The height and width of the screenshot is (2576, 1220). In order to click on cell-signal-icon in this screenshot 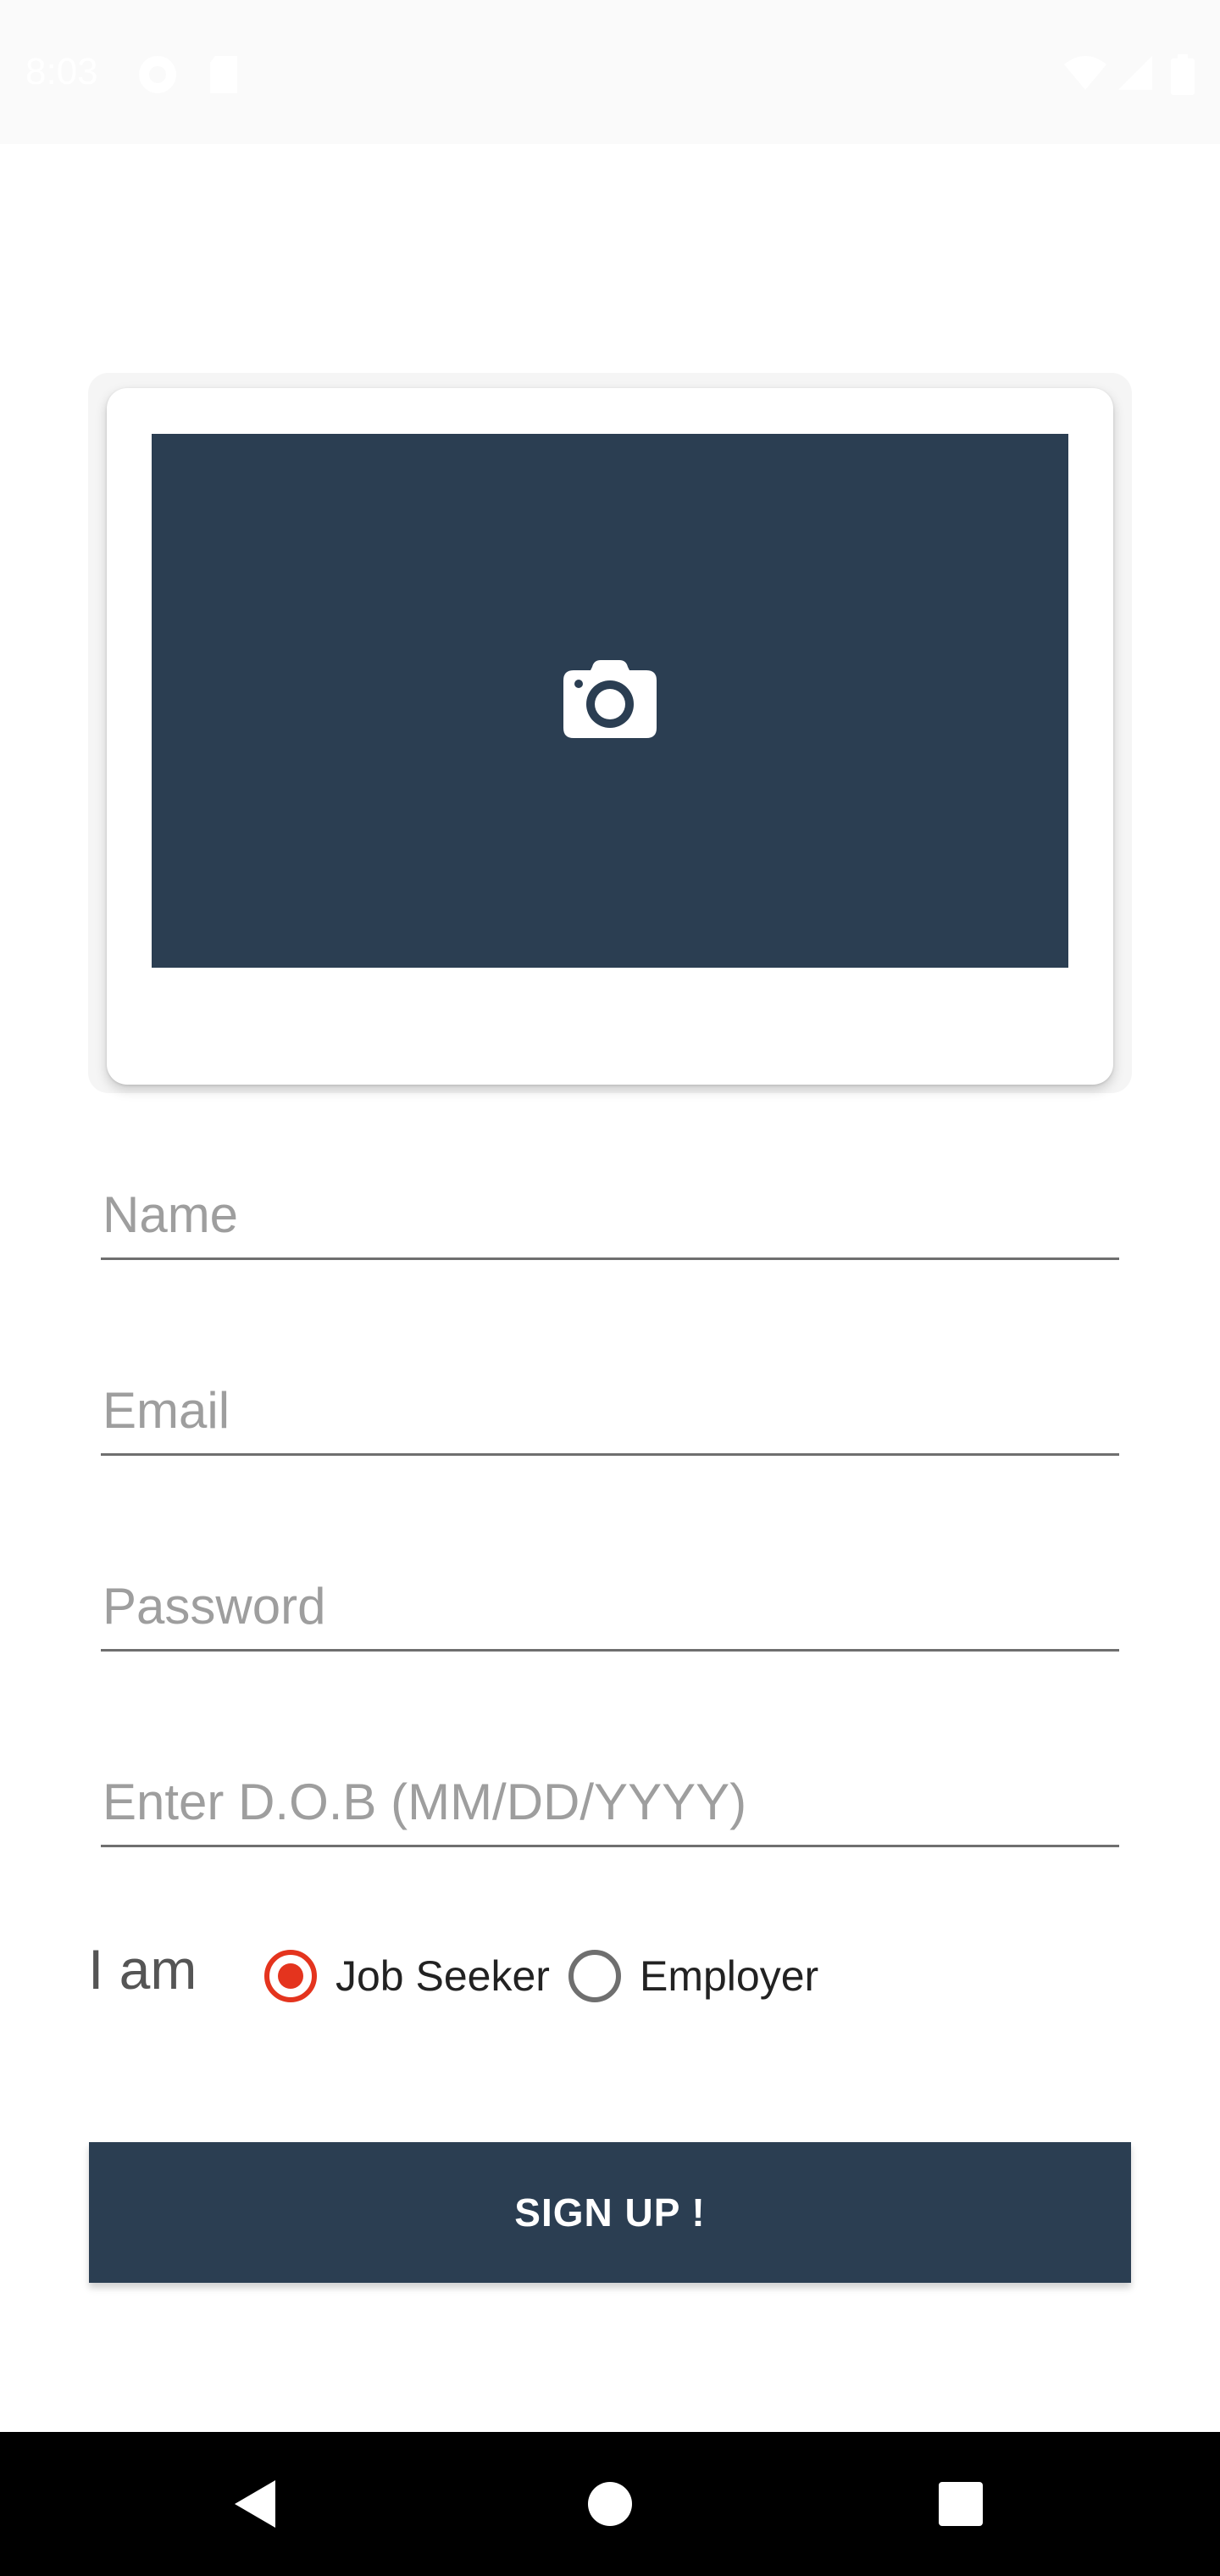, I will do `click(1135, 75)`.